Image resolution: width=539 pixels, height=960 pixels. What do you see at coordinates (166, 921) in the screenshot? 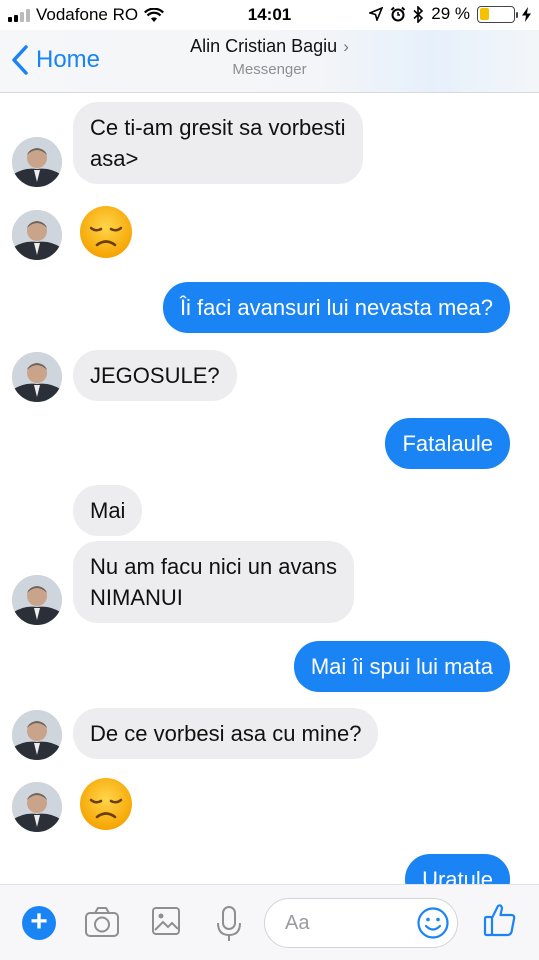
I see `gallery-icon` at bounding box center [166, 921].